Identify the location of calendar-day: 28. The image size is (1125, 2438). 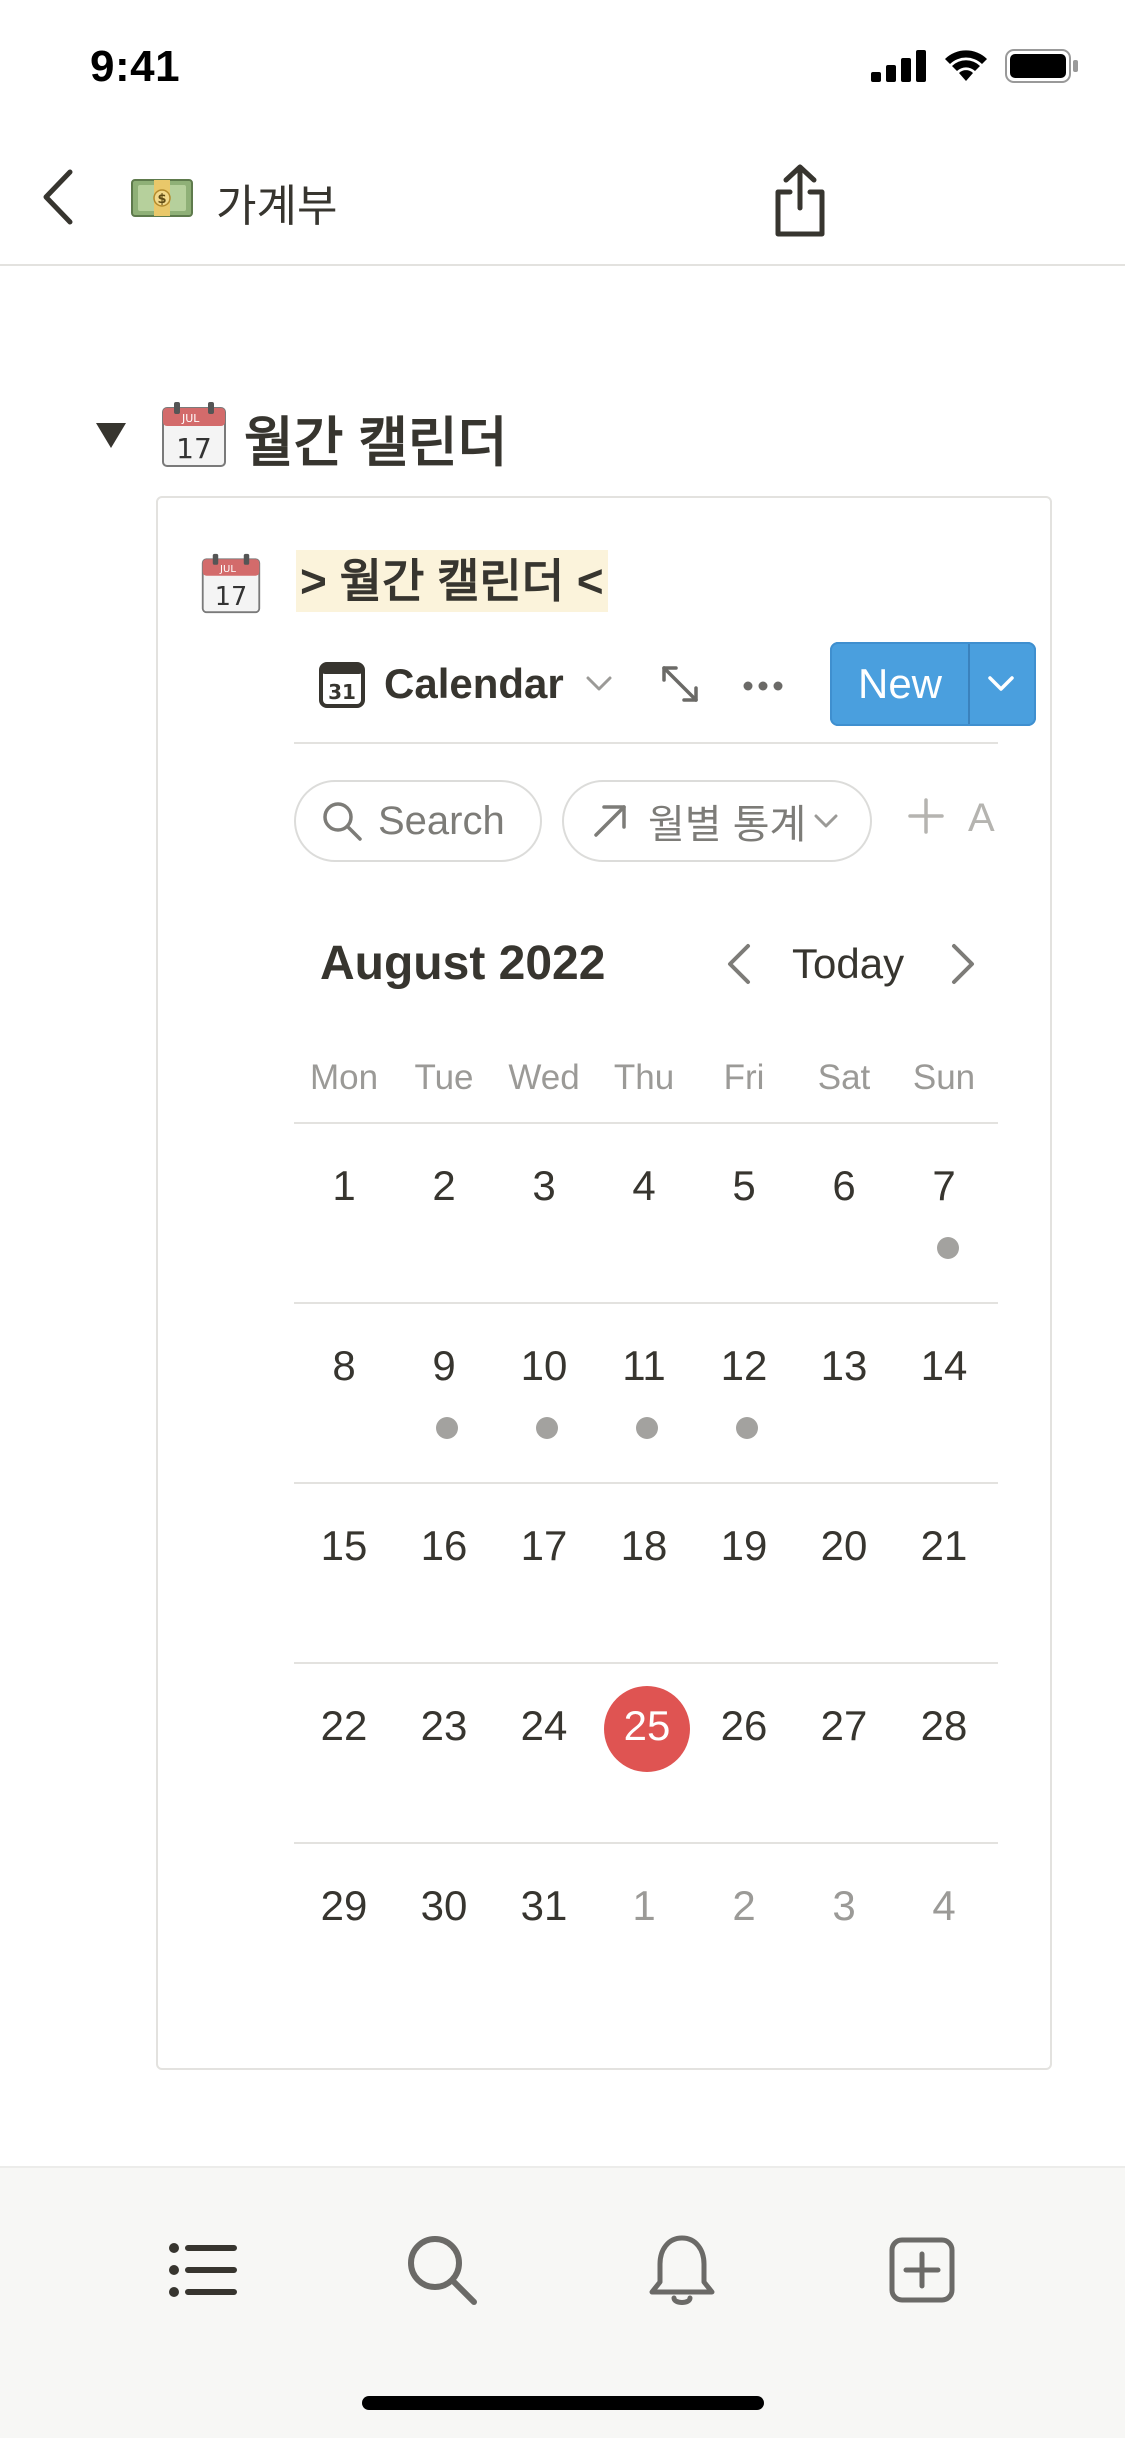
(944, 1726).